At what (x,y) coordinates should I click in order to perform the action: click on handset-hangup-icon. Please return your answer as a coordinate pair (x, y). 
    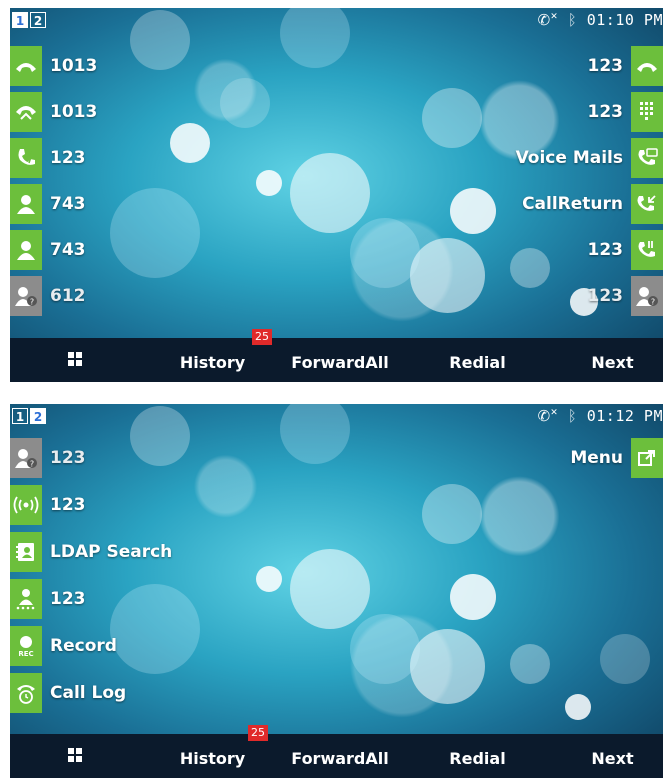
    Looking at the image, I should click on (26, 112).